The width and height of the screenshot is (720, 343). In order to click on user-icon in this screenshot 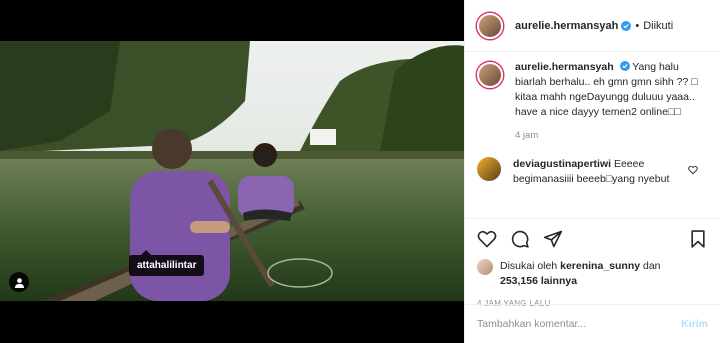, I will do `click(19, 282)`.